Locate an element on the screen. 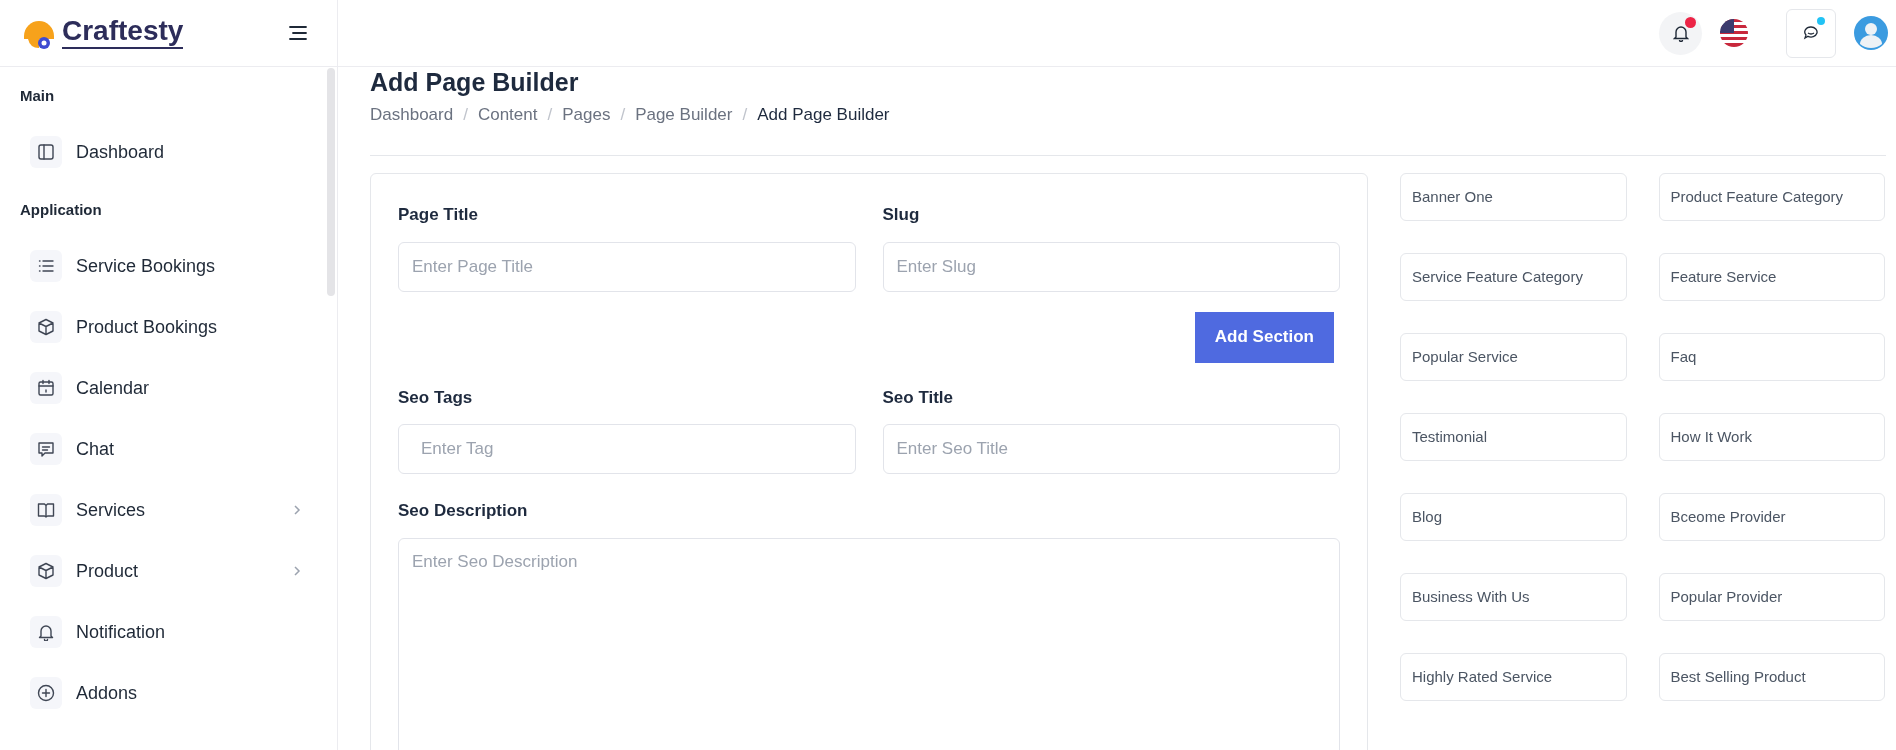 The image size is (1896, 750). breadcrumb-link: Dashboard is located at coordinates (412, 114).